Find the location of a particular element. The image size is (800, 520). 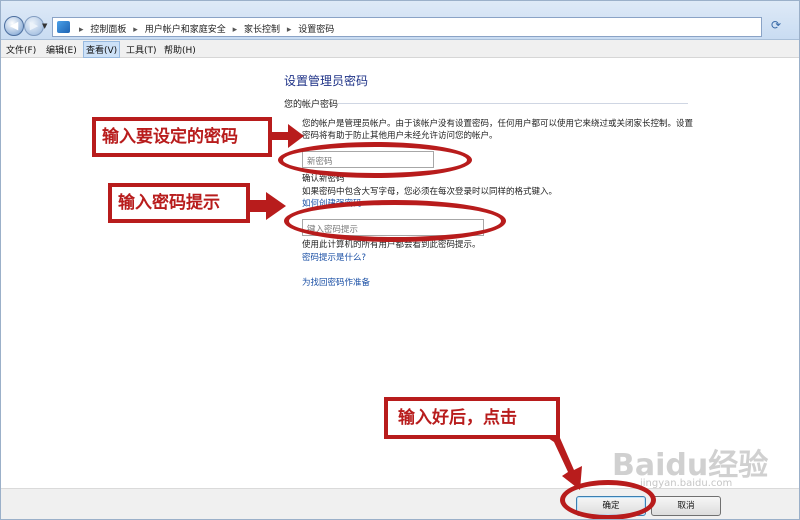

case-sensitivity-note: 如果密码中包含大写字母，您必须在每次登录时以同样的格式键入。 is located at coordinates (430, 192).